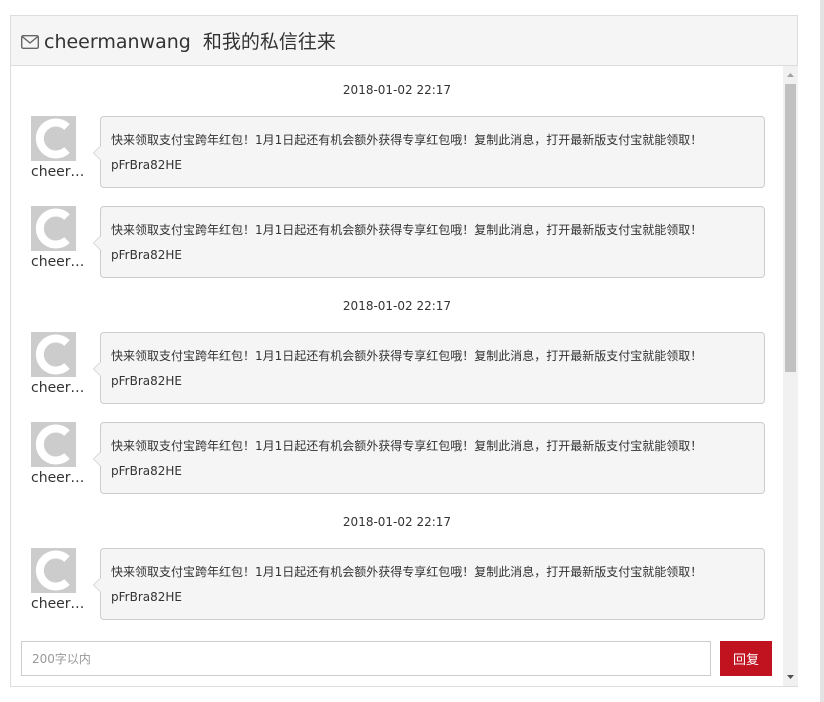  What do you see at coordinates (790, 75) in the screenshot?
I see `scroll-up-arrow-icon` at bounding box center [790, 75].